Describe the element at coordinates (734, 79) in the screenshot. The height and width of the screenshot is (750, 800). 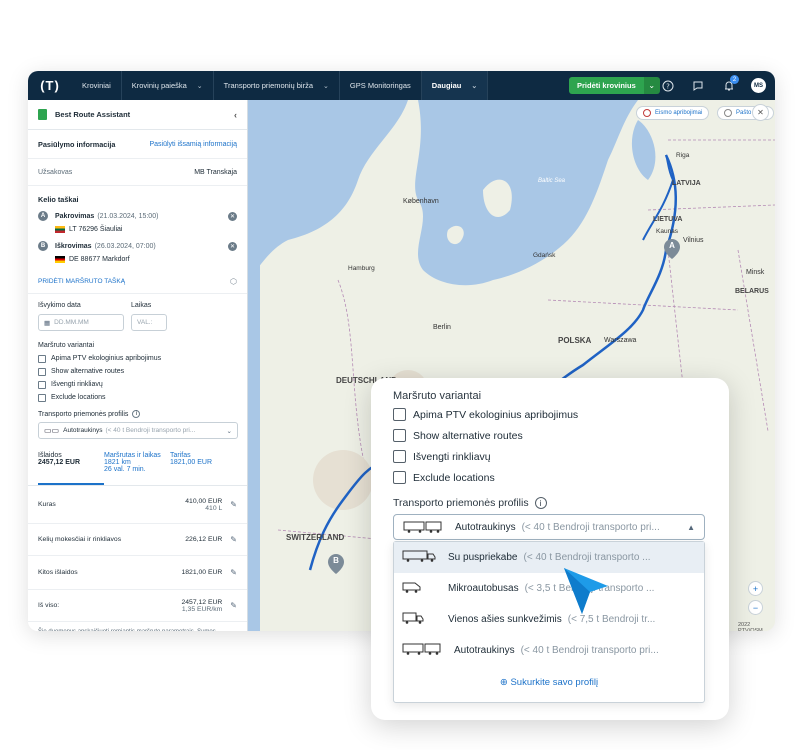
I see `notification-badge: 2` at that location.